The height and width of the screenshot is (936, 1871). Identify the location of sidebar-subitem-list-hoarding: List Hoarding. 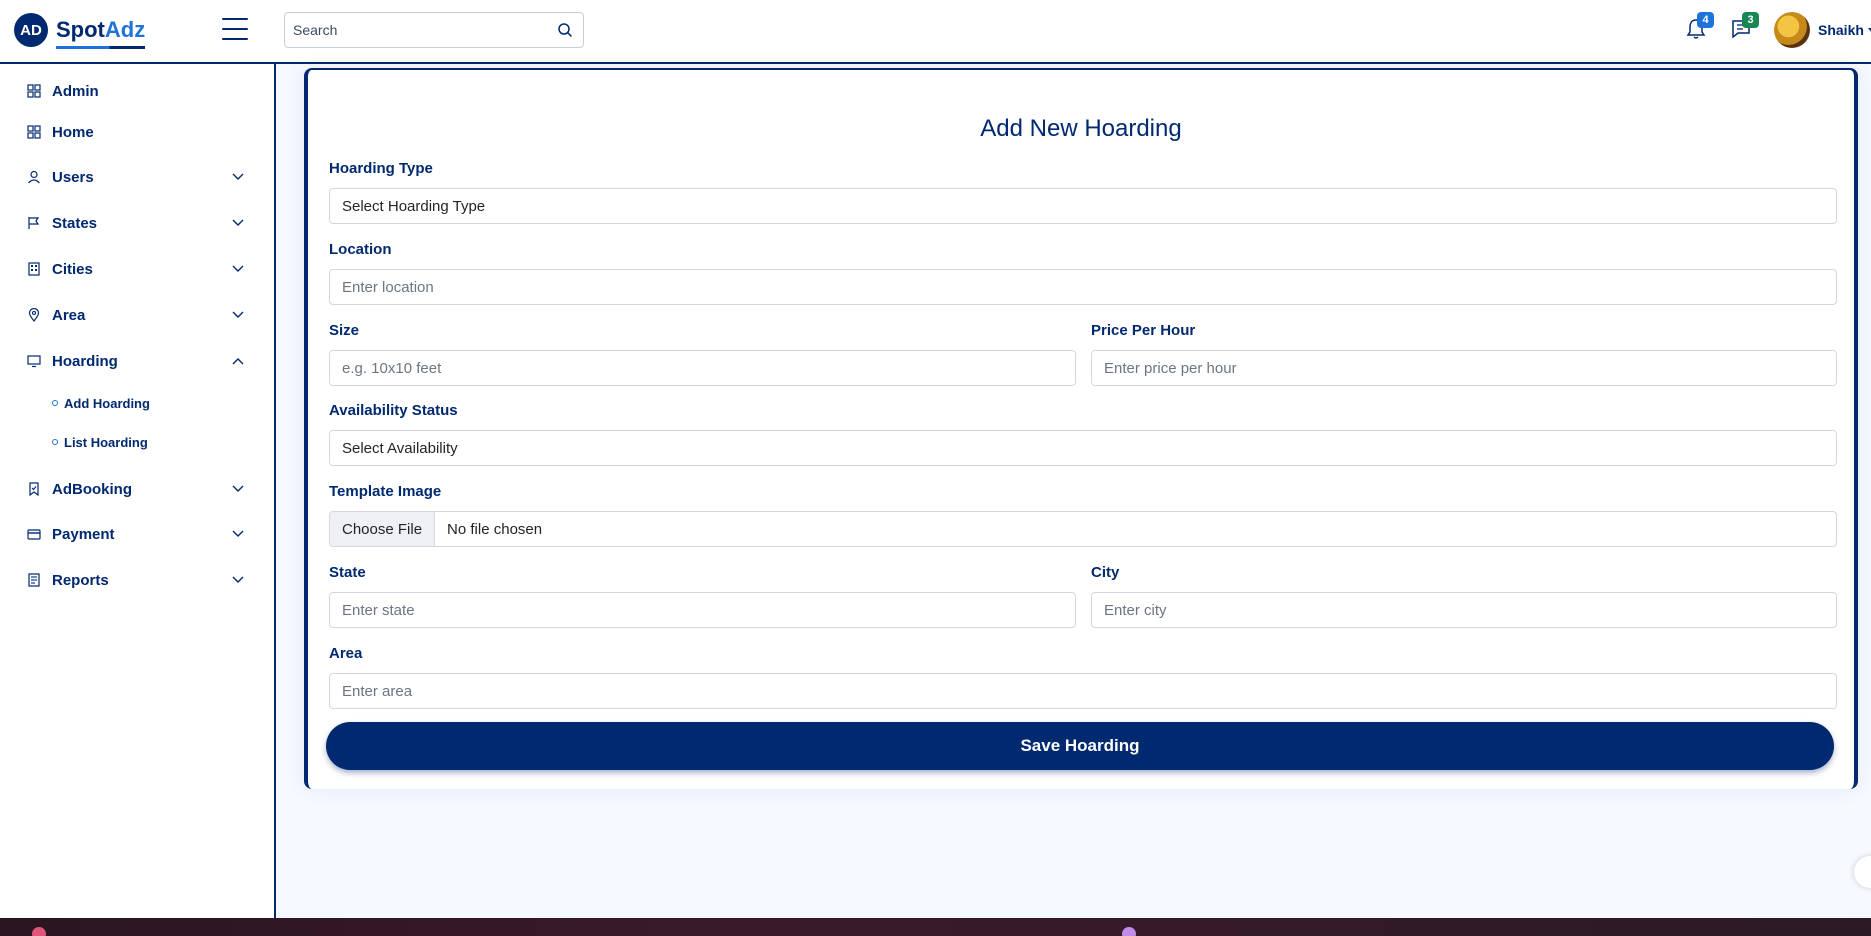
(100, 442).